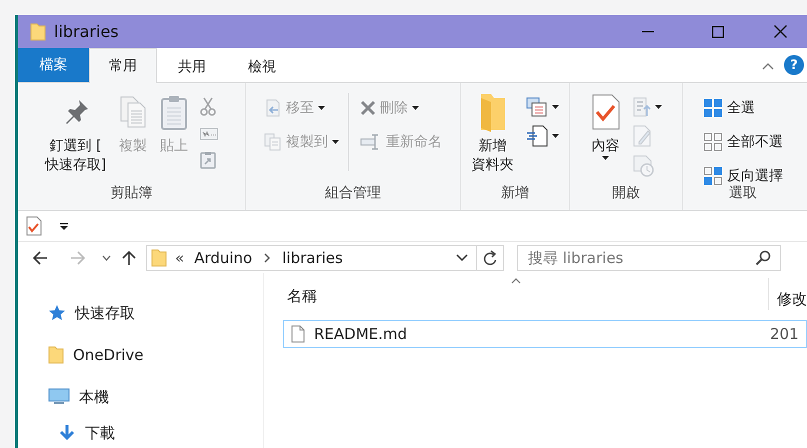 Image resolution: width=807 pixels, height=448 pixels. I want to click on close-icon, so click(780, 31).